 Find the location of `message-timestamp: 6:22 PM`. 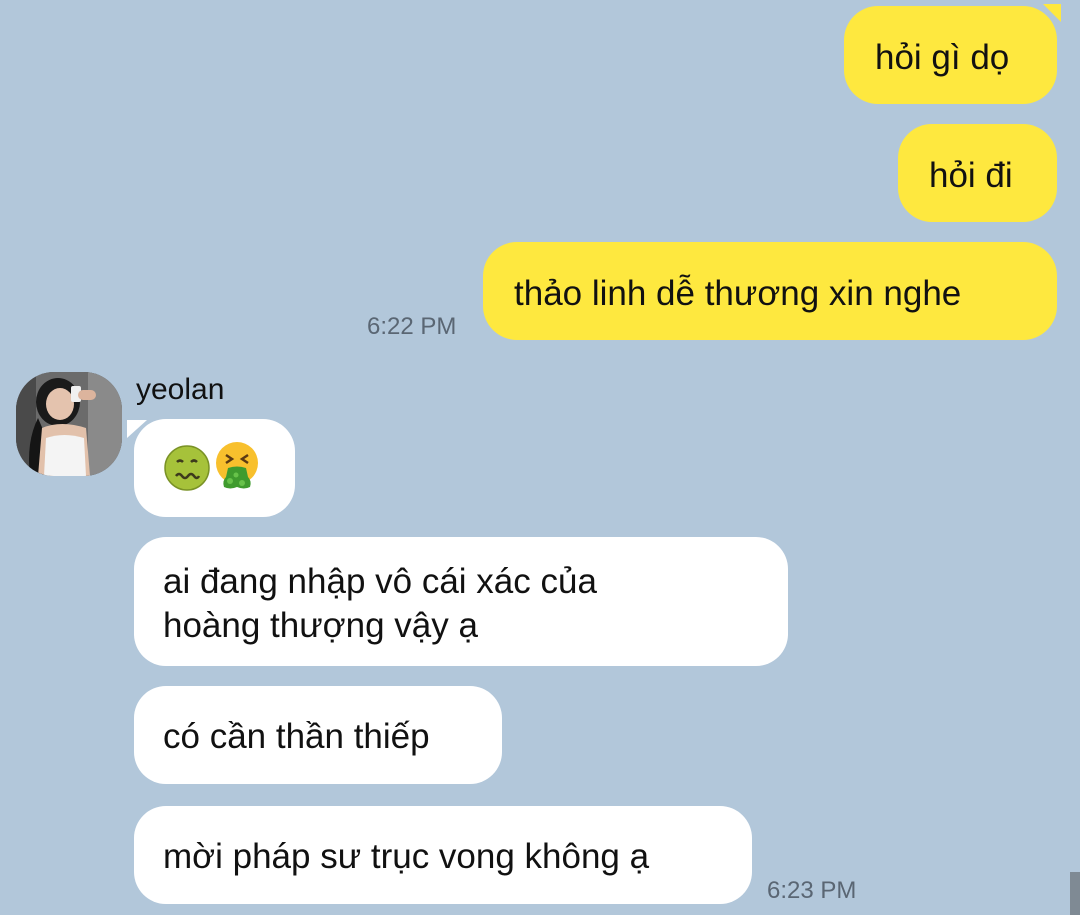

message-timestamp: 6:22 PM is located at coordinates (412, 326).